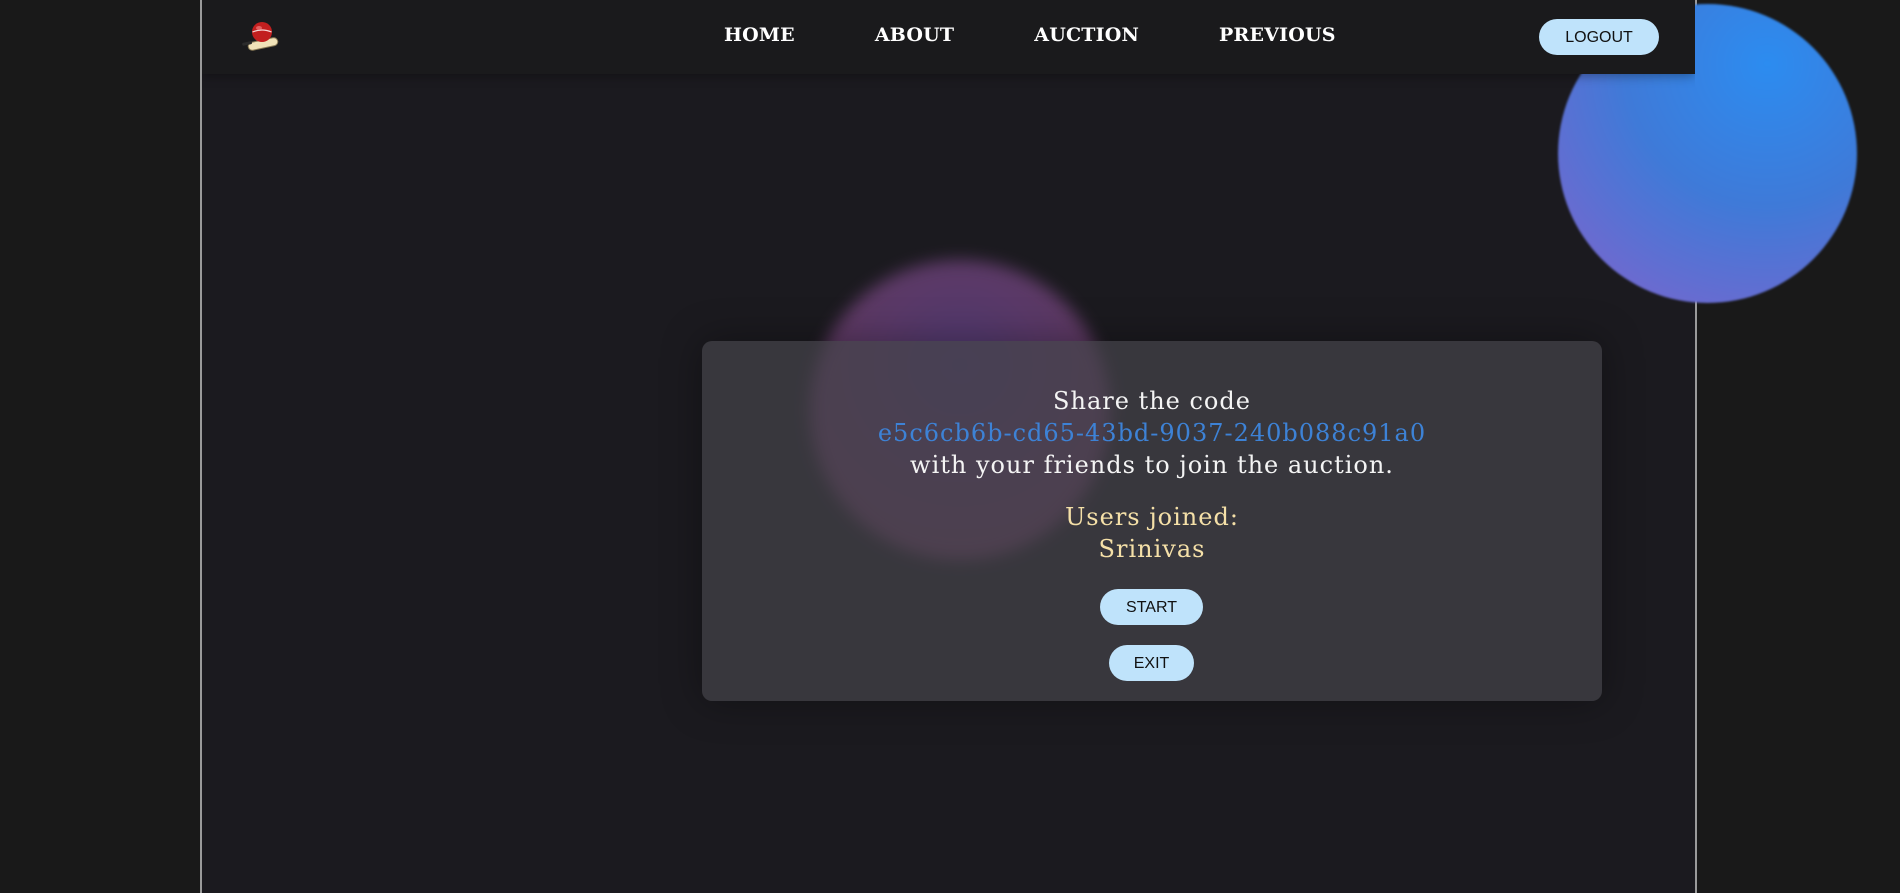 Image resolution: width=1900 pixels, height=893 pixels. What do you see at coordinates (261, 37) in the screenshot?
I see `cricket-ball-bat-icon` at bounding box center [261, 37].